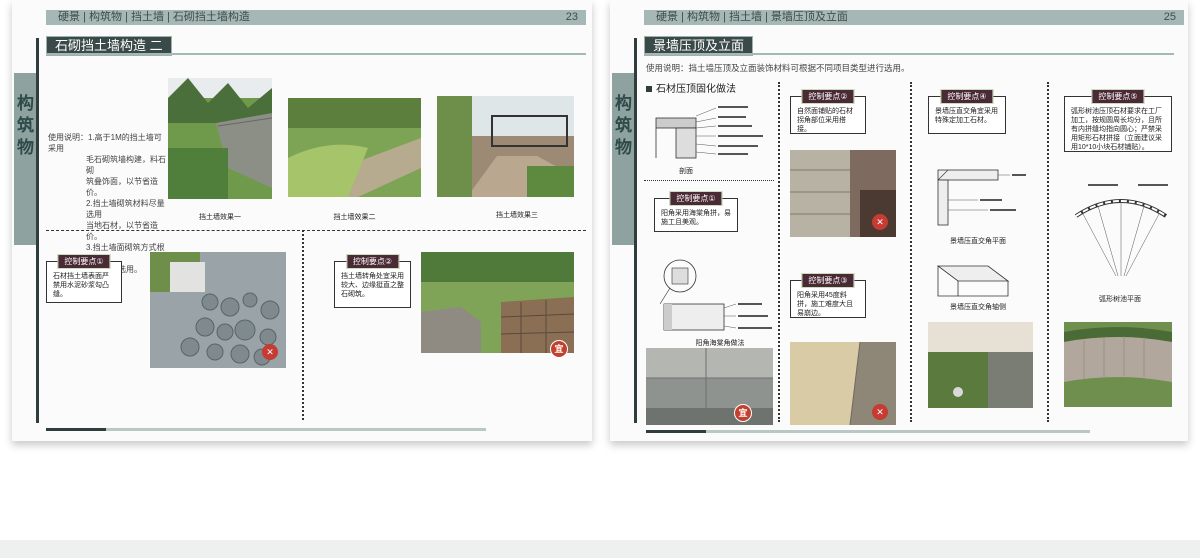  I want to click on page-header: 硬景 | 构筑物 | 挡土墙 | 景墙压顶及立面 25, so click(914, 17).